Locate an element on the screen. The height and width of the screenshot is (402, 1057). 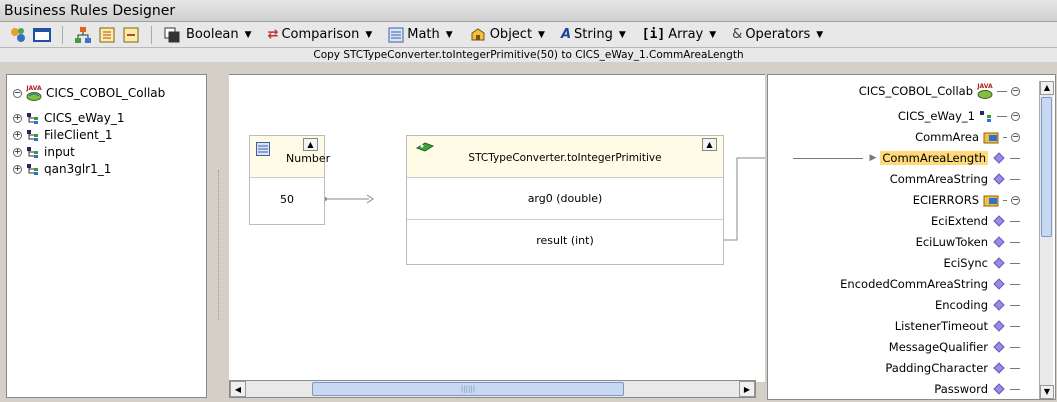
method-node-header: STCTypeConverter.toIntegerPrimitive ▲ is located at coordinates (565, 157).